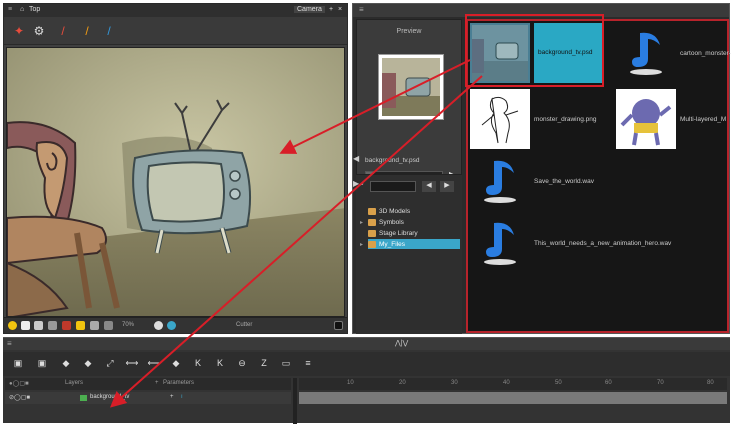 This screenshot has height=424, width=731. I want to click on timeline-toolbar: ▣ ▣ ◆ ◆ ⤢ ⟷ ⟵ ◆ K K ⊖ Z ▭ ≡, so click(366, 364).